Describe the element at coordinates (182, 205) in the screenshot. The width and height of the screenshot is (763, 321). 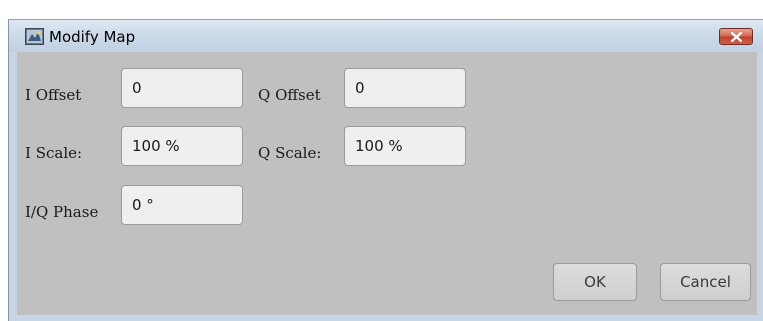
I see `iq-phase-input` at that location.